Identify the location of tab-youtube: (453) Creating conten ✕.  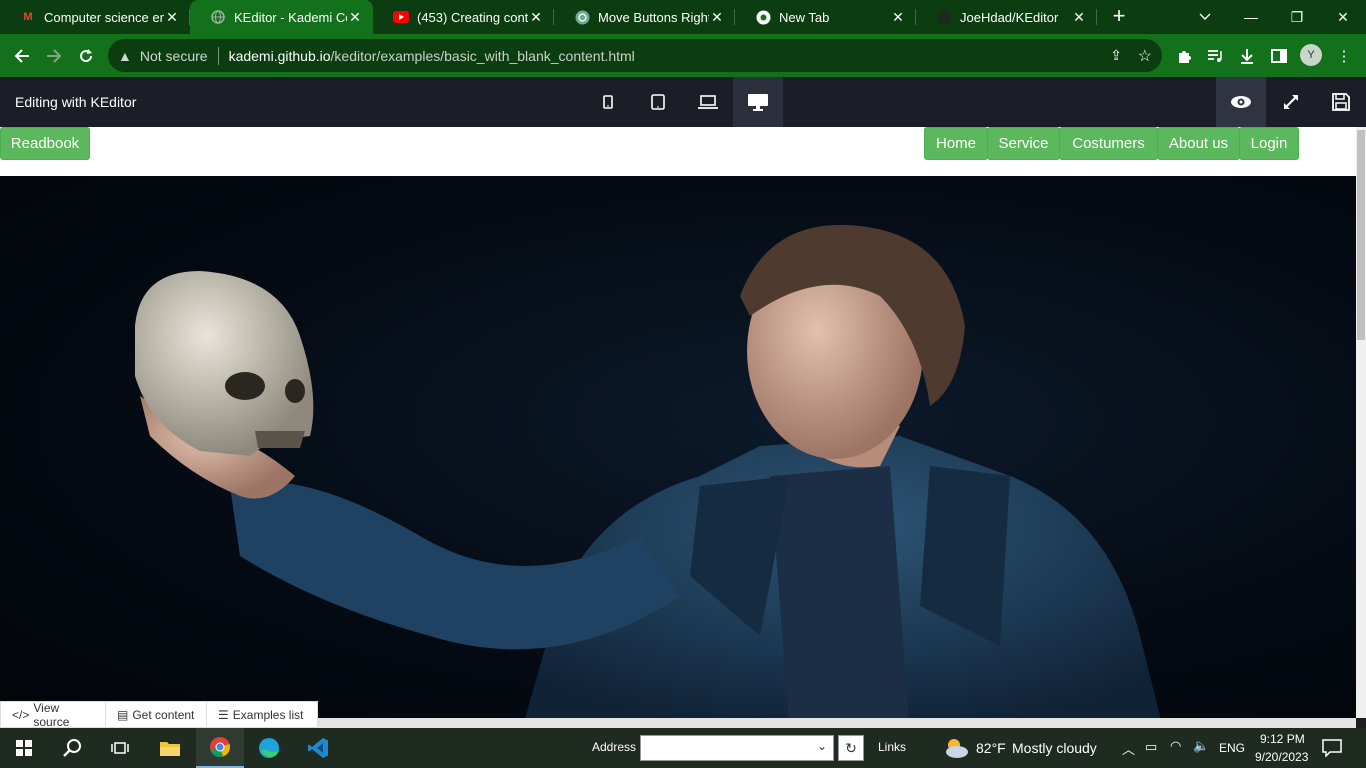
(463, 17).